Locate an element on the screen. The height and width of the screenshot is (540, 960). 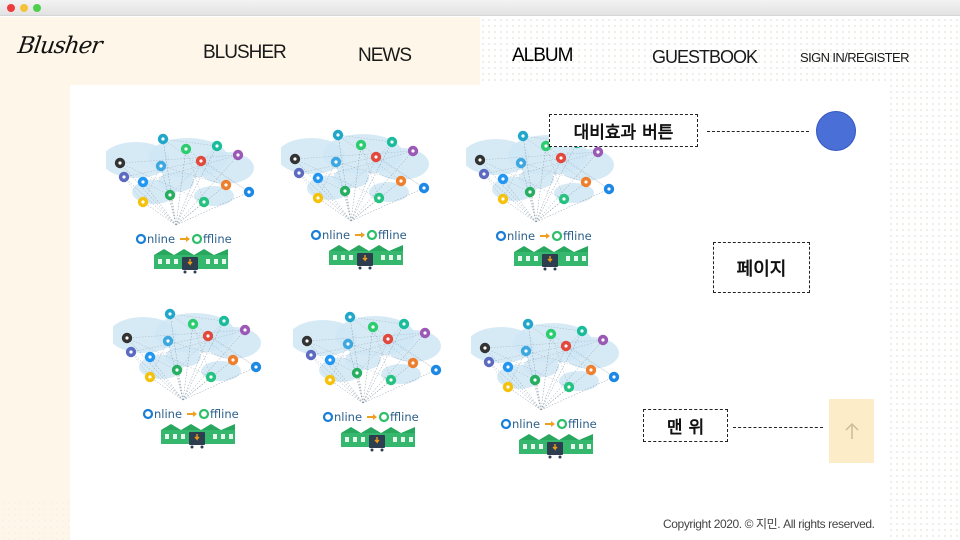
nav-news: NEWS is located at coordinates (385, 56).